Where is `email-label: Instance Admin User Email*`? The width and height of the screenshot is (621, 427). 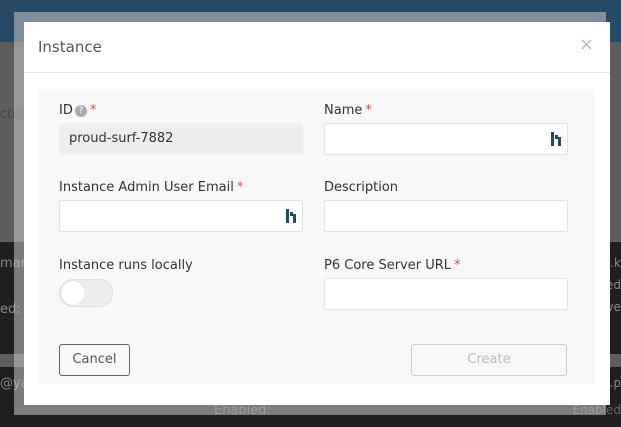 email-label: Instance Admin User Email* is located at coordinates (151, 187).